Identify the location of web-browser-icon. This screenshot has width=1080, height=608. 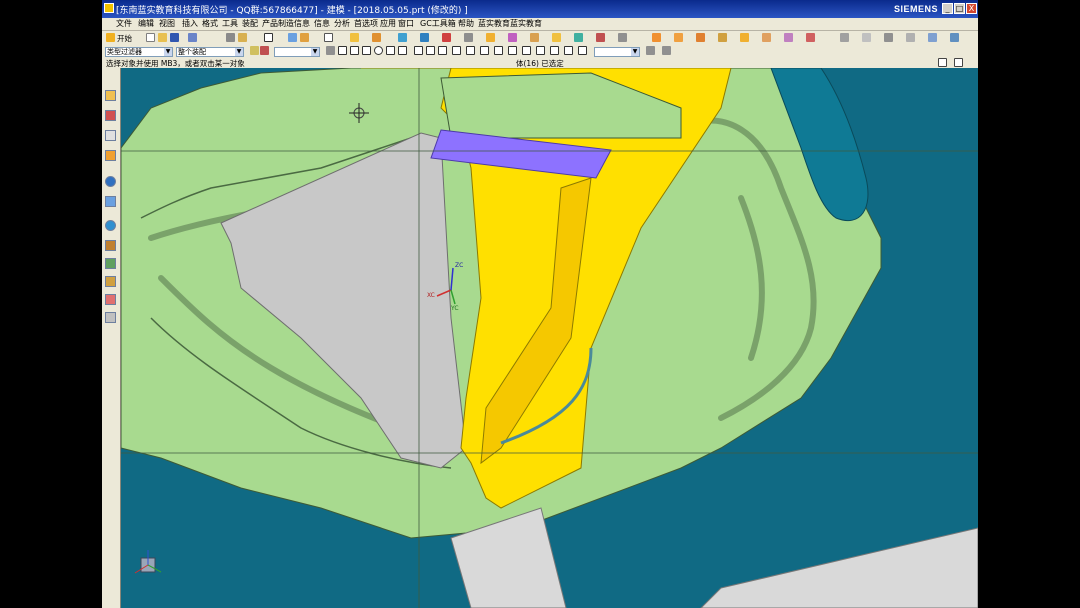
(110, 181).